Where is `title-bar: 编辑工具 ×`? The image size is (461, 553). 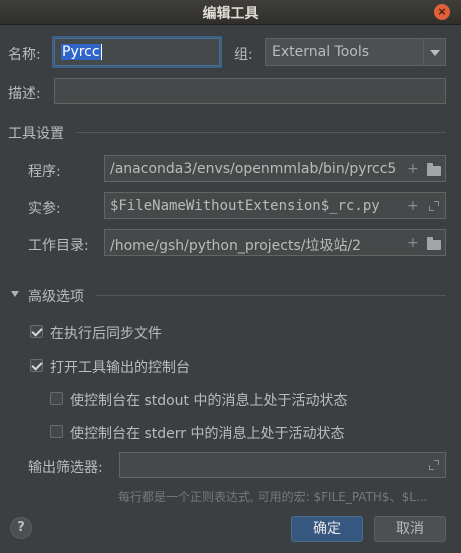 title-bar: 编辑工具 × is located at coordinates (230, 12).